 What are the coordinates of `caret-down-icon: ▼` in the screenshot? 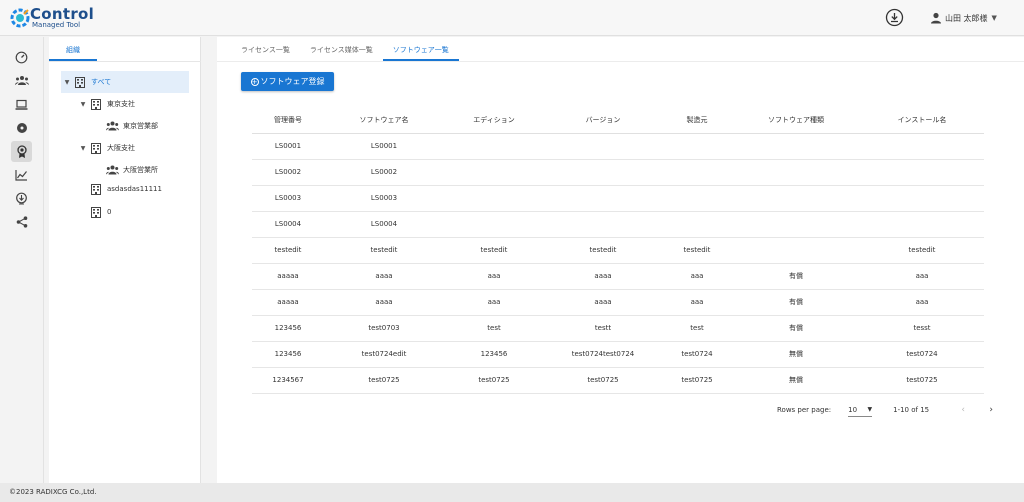 It's located at (994, 18).